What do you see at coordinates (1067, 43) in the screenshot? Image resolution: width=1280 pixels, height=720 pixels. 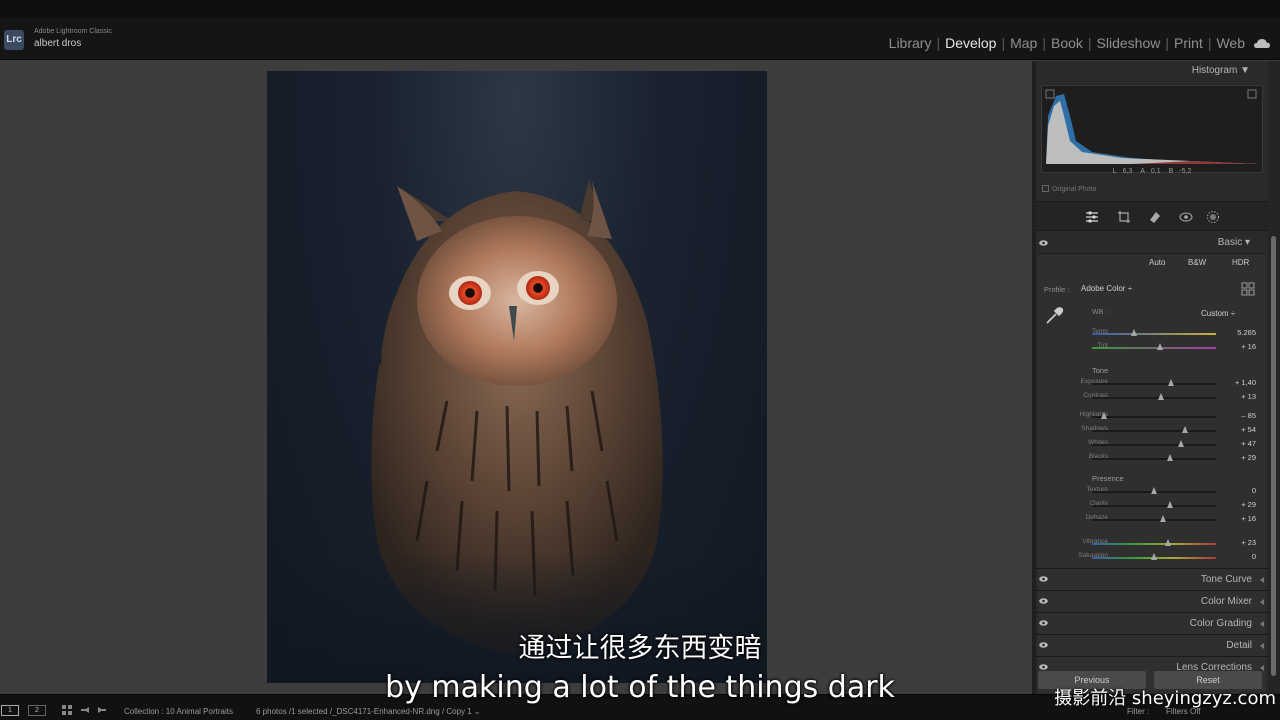 I see `module-book: Book` at bounding box center [1067, 43].